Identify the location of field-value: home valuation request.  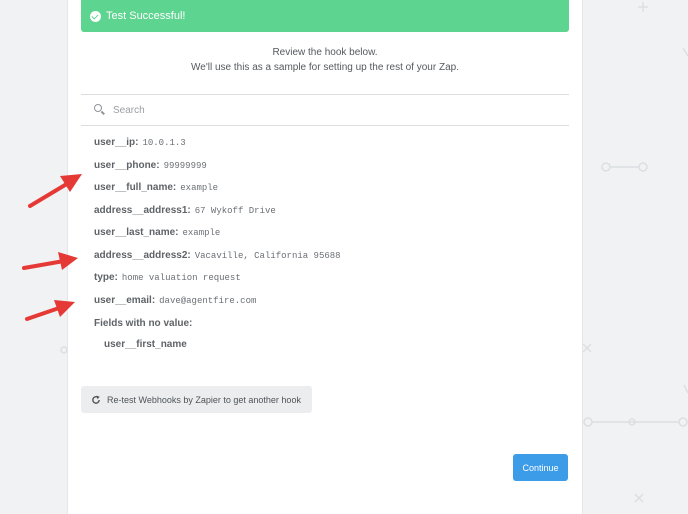
(181, 278).